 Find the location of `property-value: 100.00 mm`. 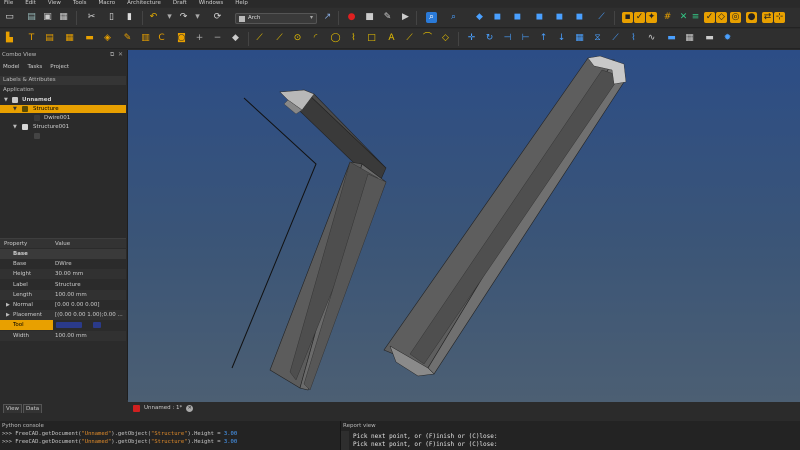

property-value: 100.00 mm is located at coordinates (90, 336).